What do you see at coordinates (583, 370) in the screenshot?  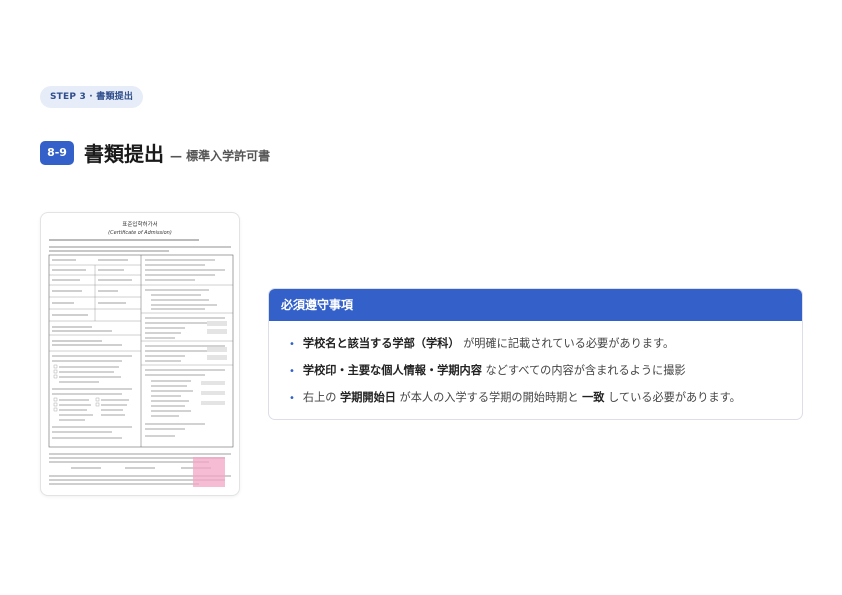 I see `requirement-text: などすべての内容が含まれるように撮影` at bounding box center [583, 370].